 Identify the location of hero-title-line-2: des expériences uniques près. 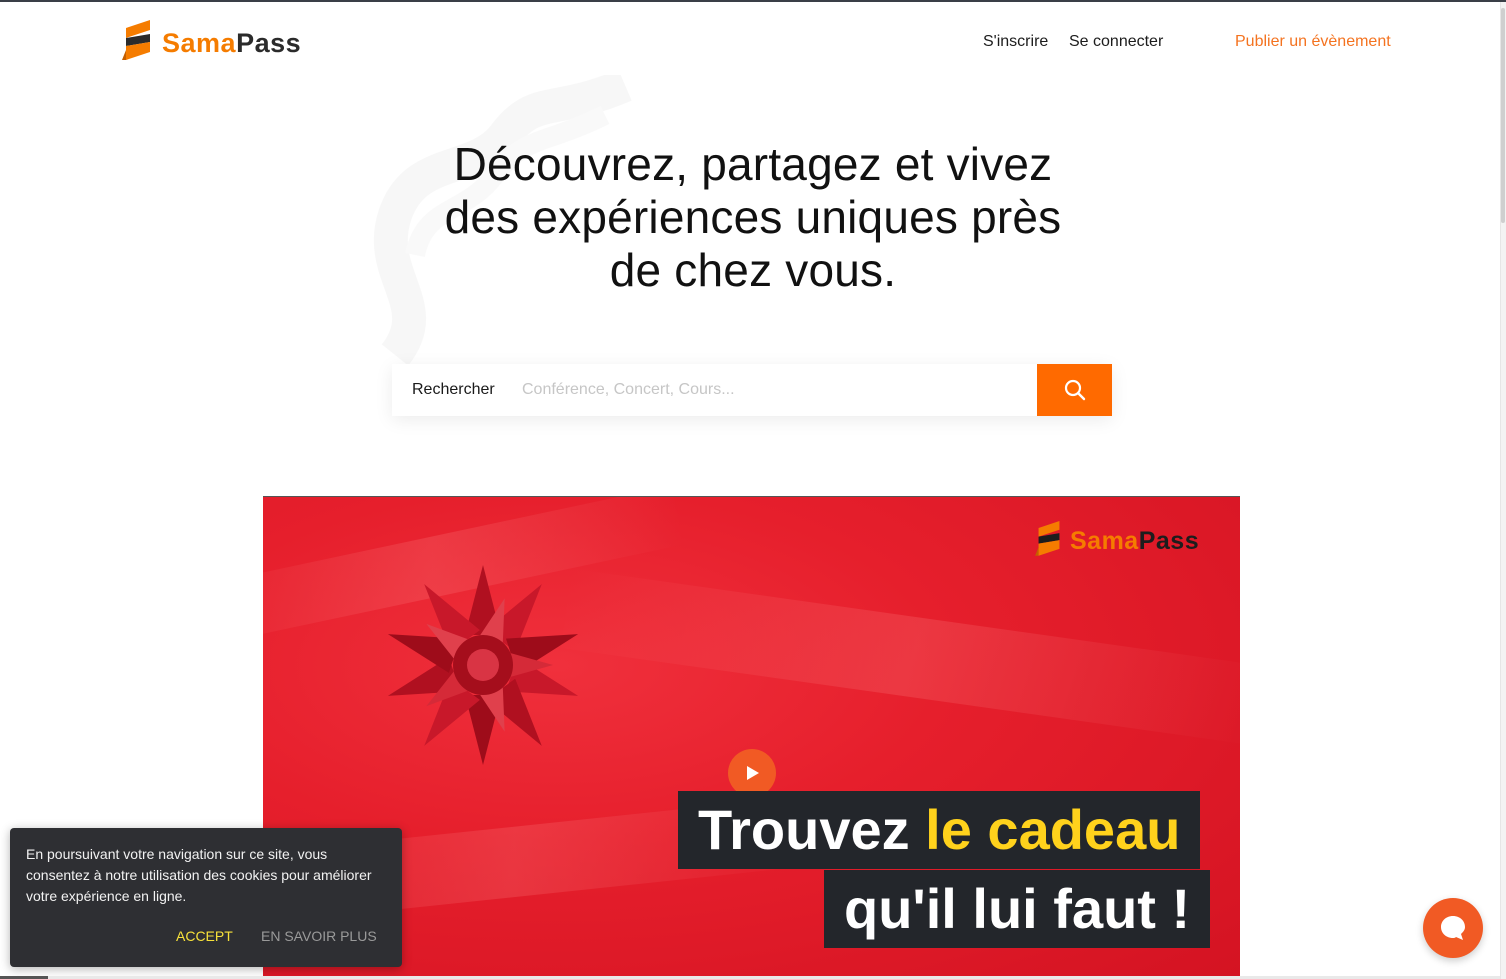
(753, 217).